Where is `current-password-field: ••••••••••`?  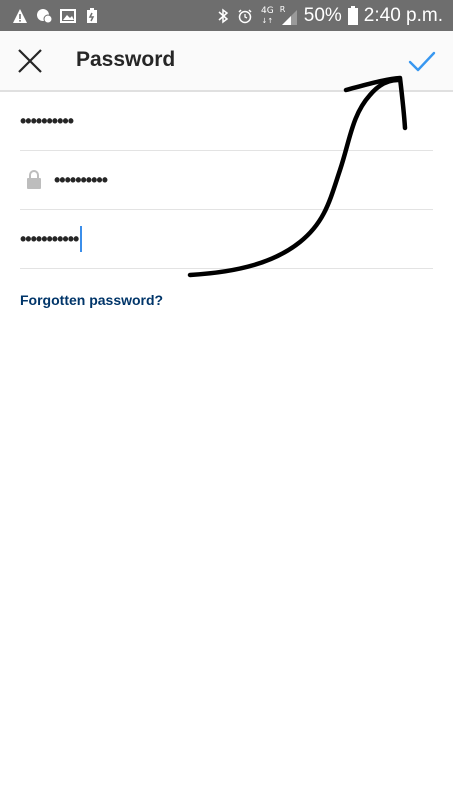 current-password-field: •••••••••• is located at coordinates (226, 121).